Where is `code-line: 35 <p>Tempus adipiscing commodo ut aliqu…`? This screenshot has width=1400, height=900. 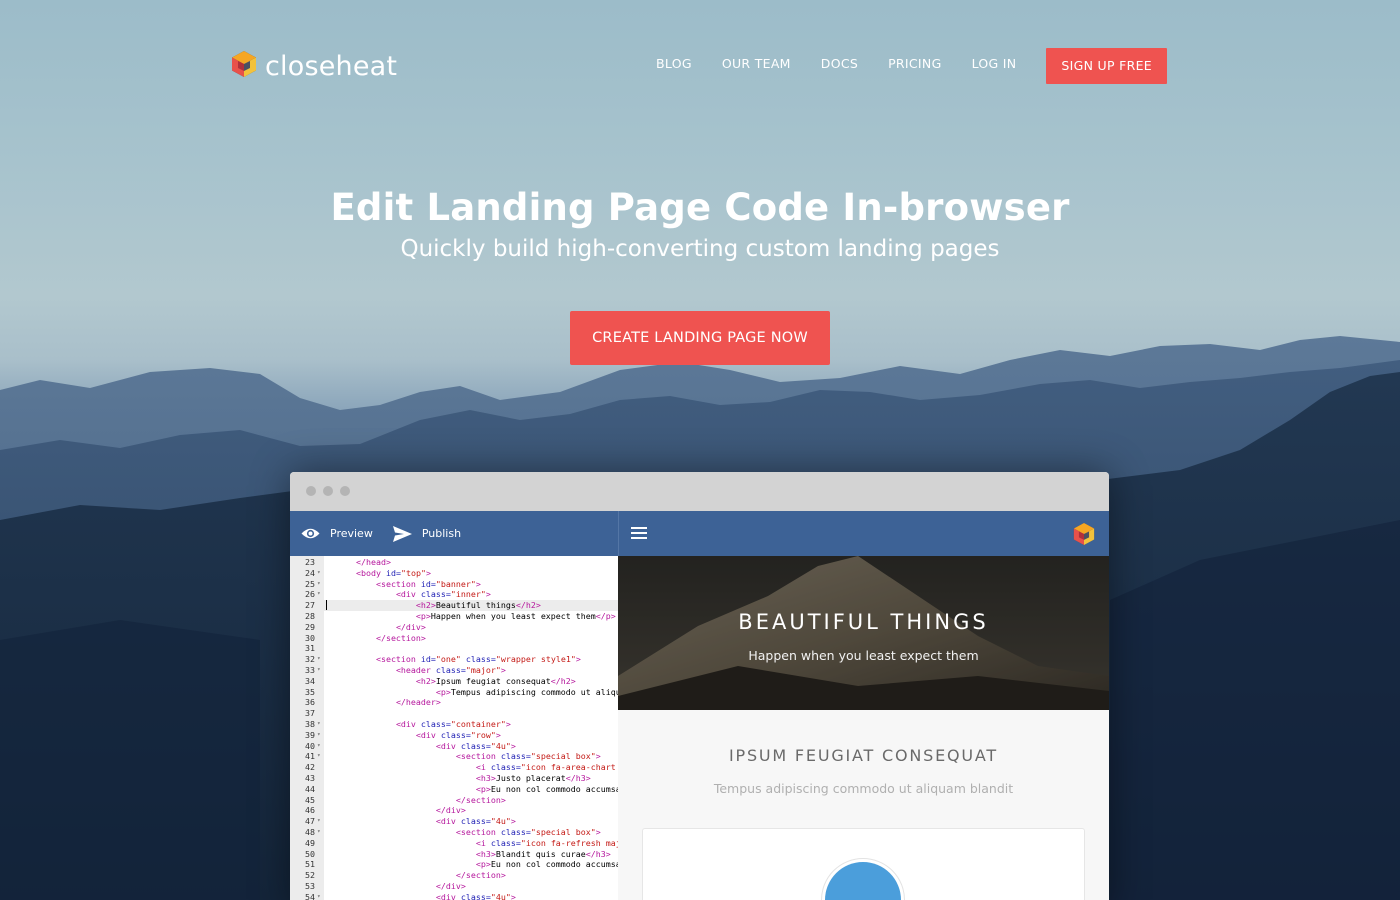 code-line: 35 <p>Tempus adipiscing commodo ut aliqu… is located at coordinates (454, 692).